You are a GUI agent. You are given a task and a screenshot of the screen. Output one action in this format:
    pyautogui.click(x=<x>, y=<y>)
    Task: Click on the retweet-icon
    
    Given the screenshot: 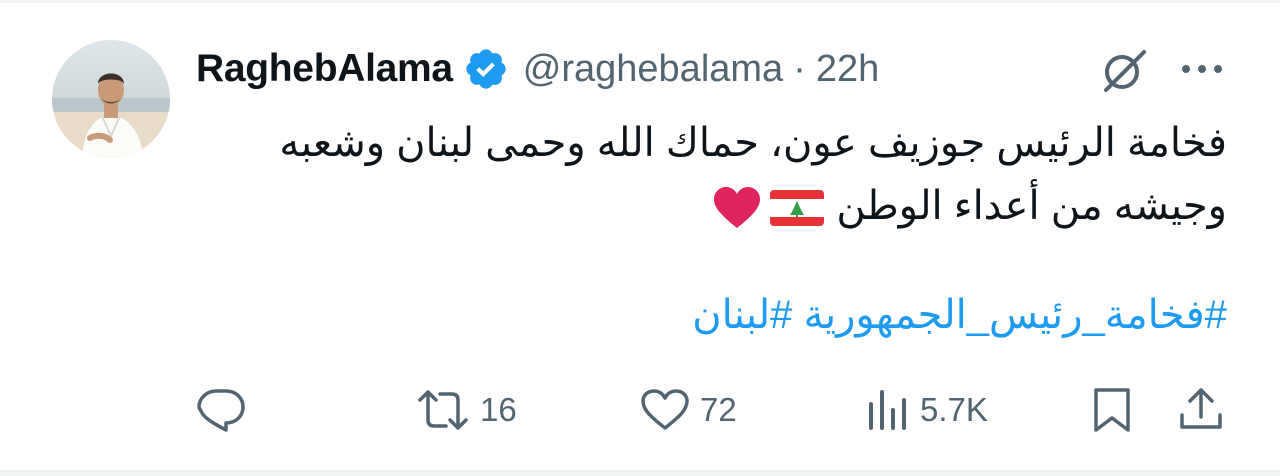 What is the action you would take?
    pyautogui.click(x=443, y=410)
    